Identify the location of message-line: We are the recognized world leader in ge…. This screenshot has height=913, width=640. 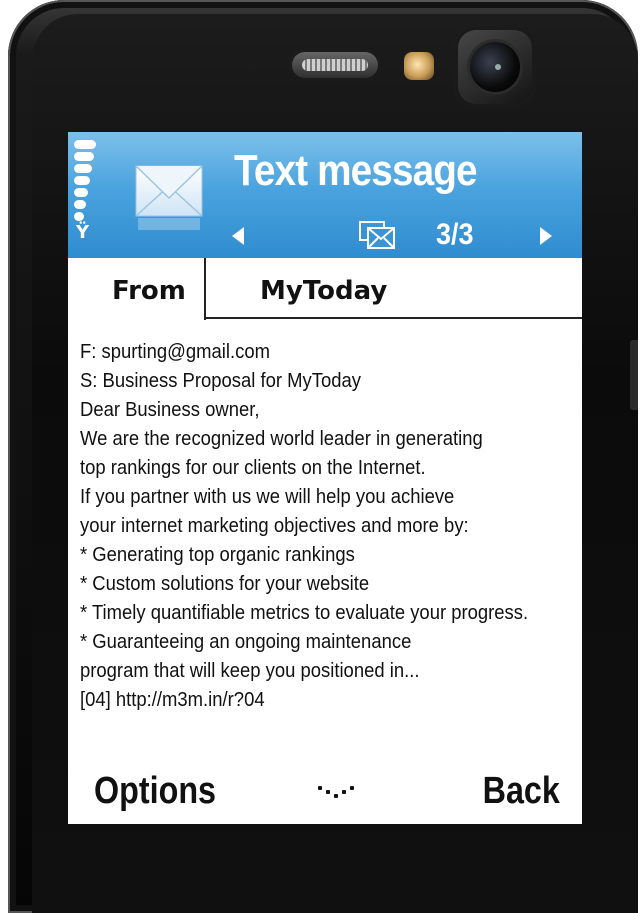
(281, 438).